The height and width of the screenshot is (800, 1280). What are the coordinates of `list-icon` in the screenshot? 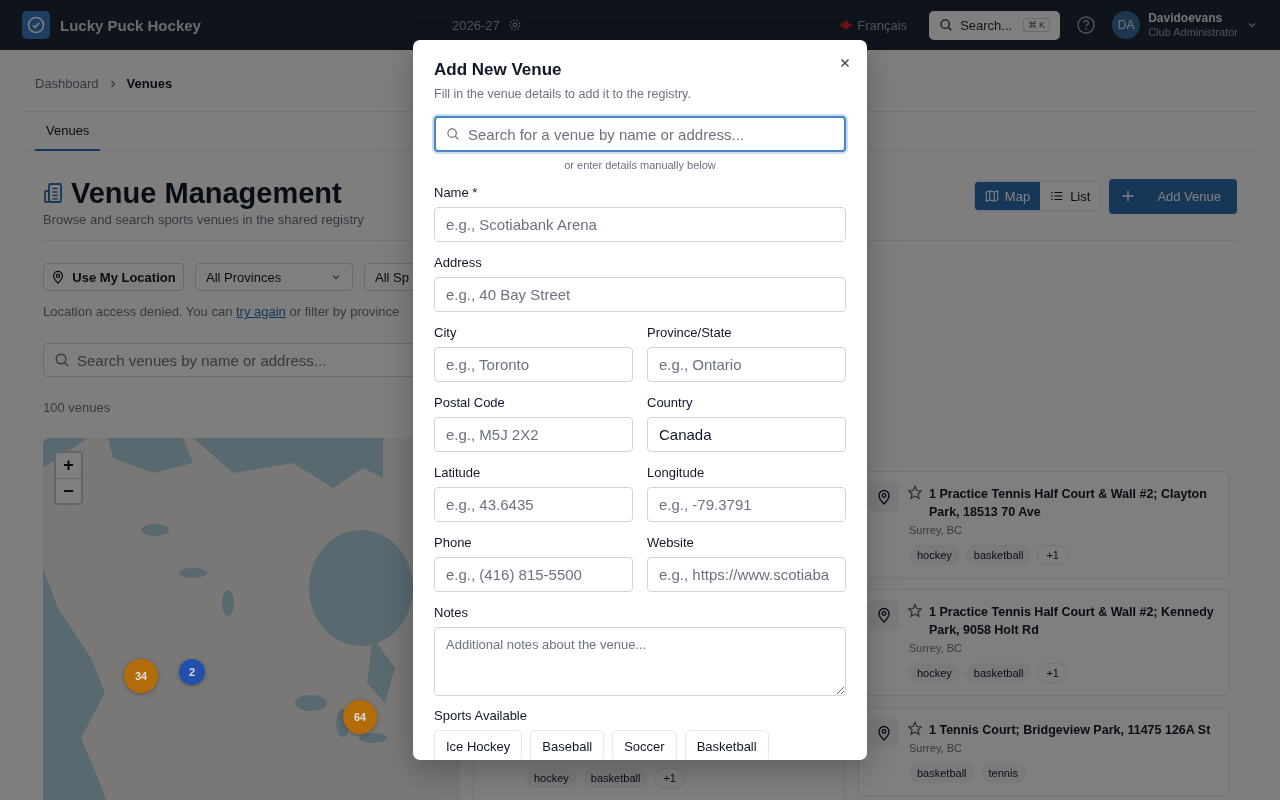 It's located at (1057, 196).